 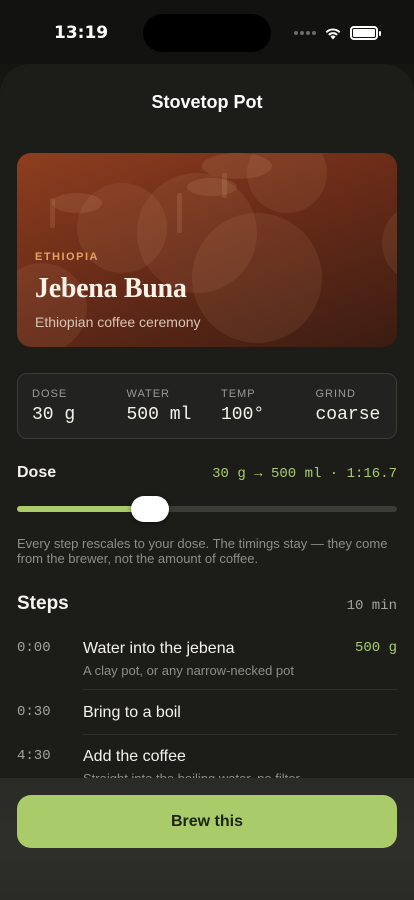 What do you see at coordinates (34, 756) in the screenshot?
I see `step-time: 4:30` at bounding box center [34, 756].